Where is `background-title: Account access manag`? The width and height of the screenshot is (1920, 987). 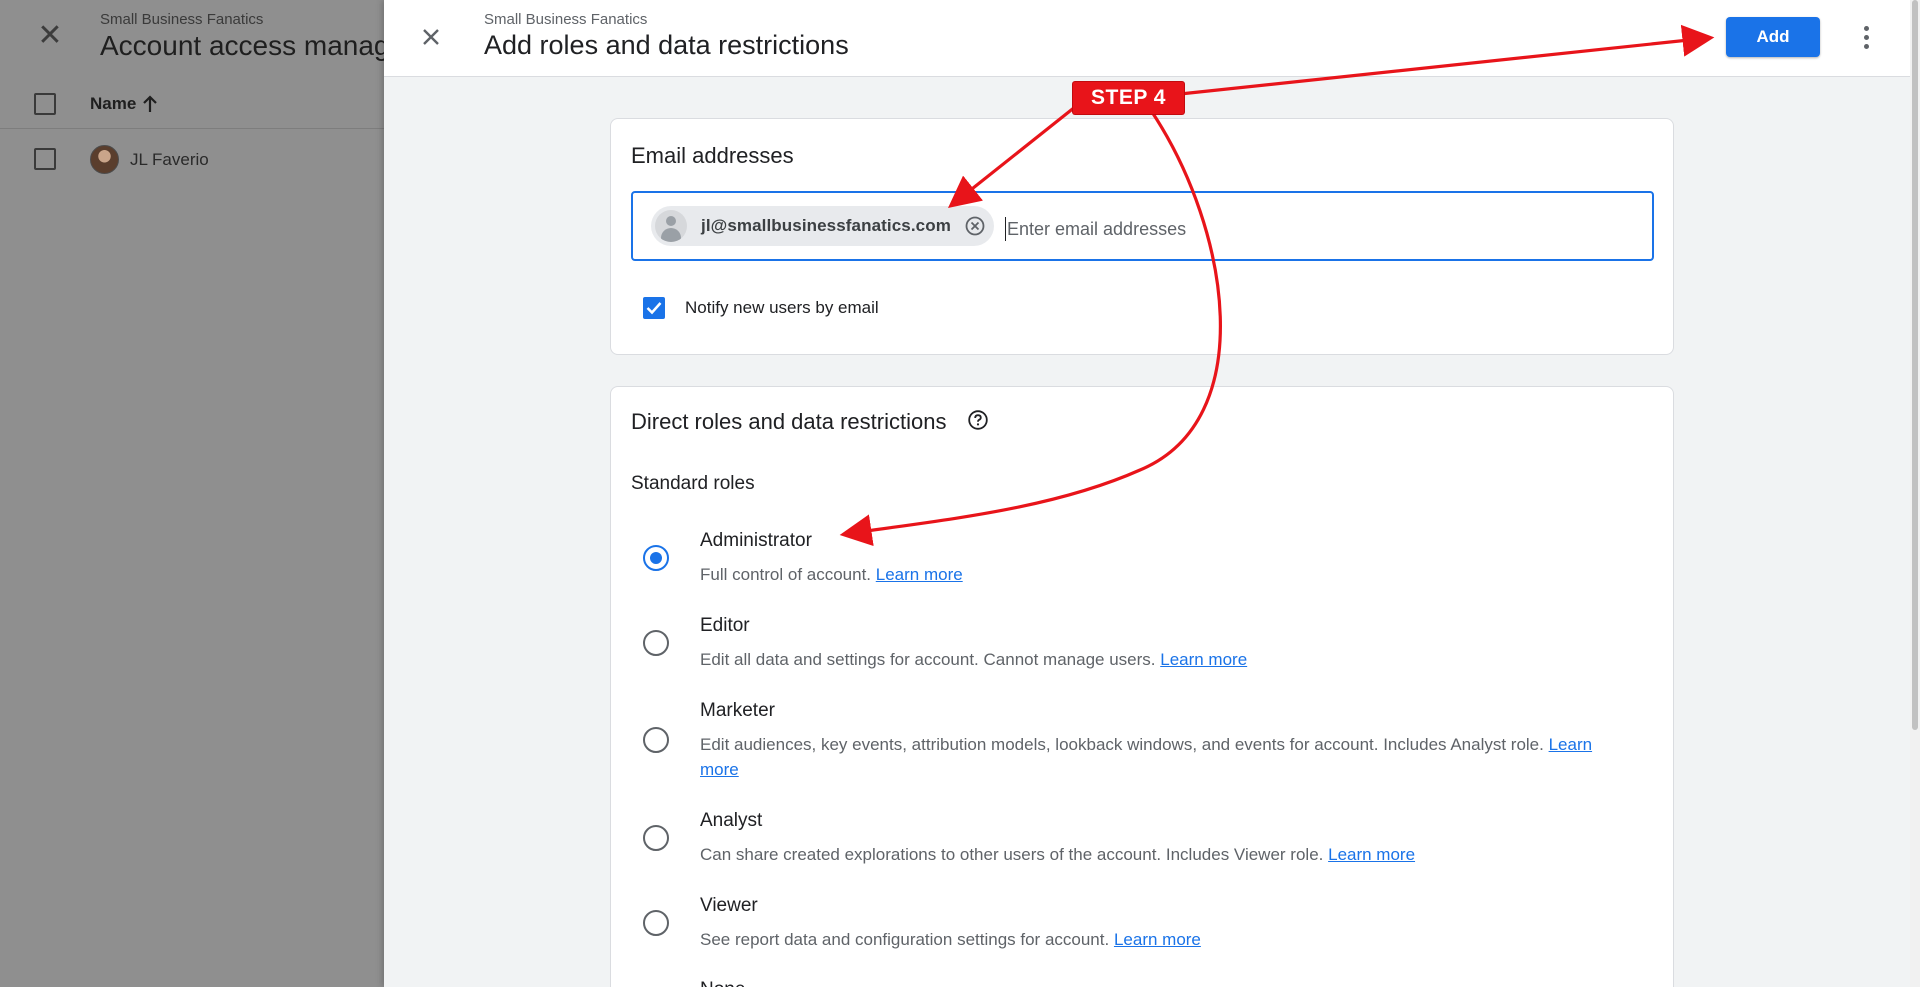 background-title: Account access manag is located at coordinates (245, 45).